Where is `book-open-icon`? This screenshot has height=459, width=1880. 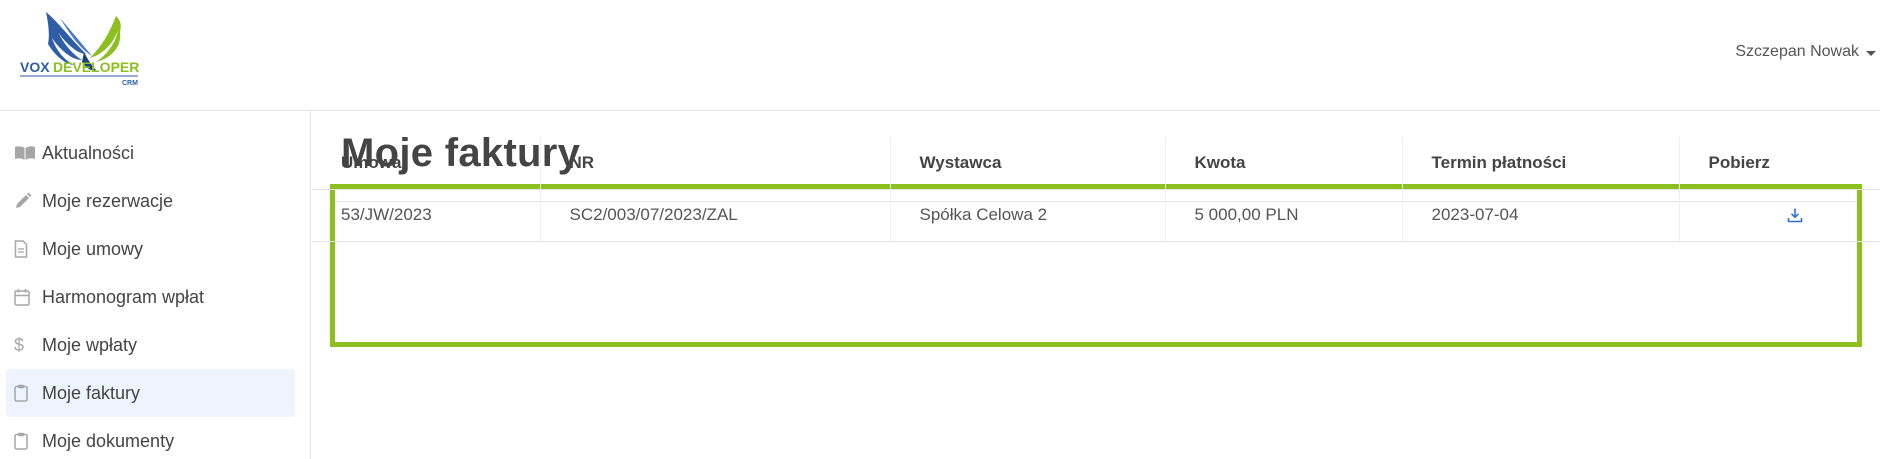
book-open-icon is located at coordinates (28, 153).